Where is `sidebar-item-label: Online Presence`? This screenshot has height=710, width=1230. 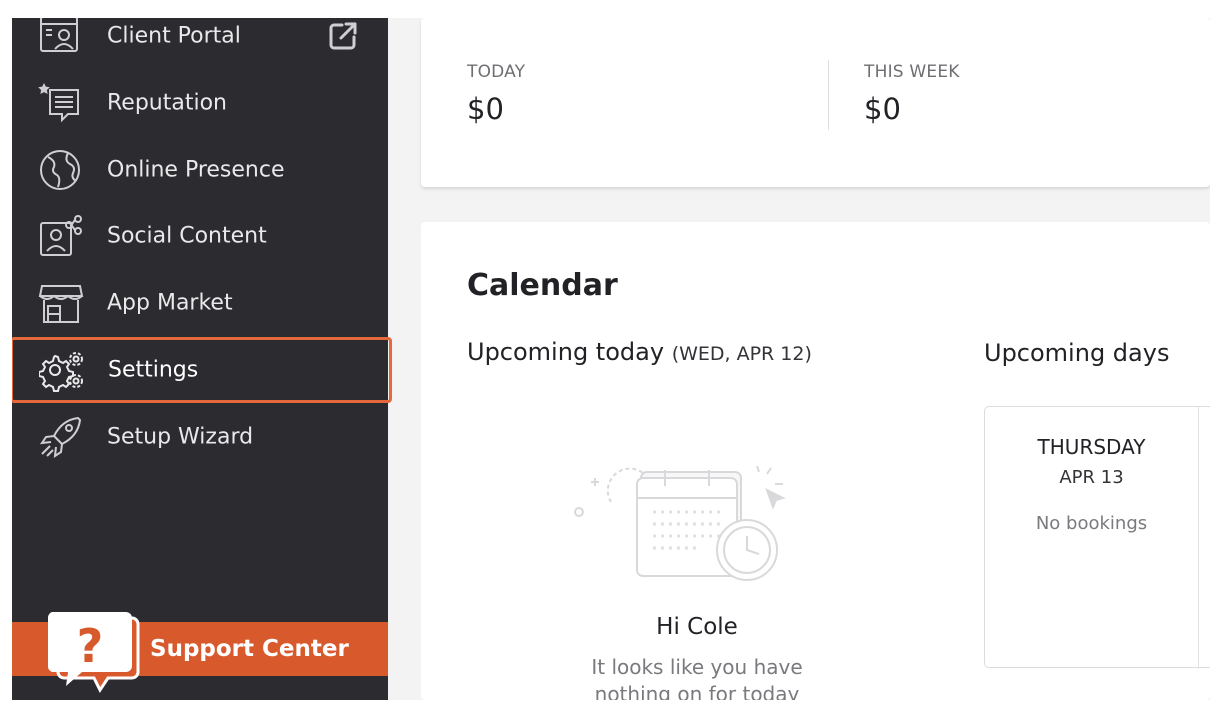
sidebar-item-label: Online Presence is located at coordinates (196, 170).